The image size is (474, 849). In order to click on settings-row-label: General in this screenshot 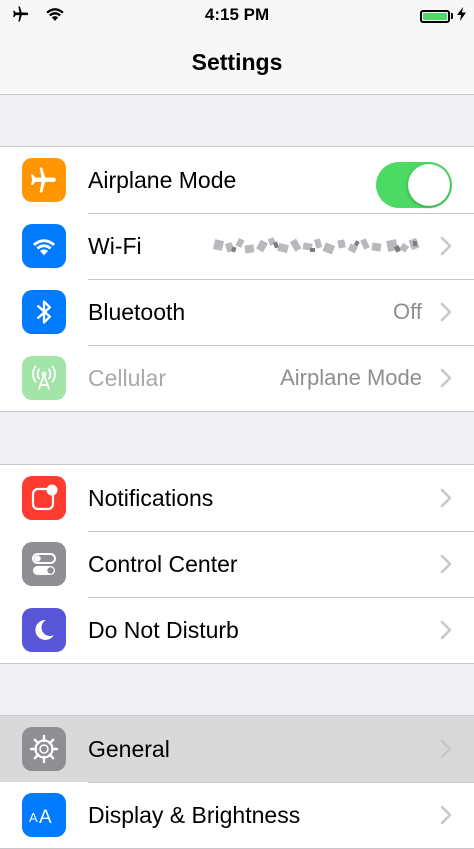, I will do `click(129, 749)`.